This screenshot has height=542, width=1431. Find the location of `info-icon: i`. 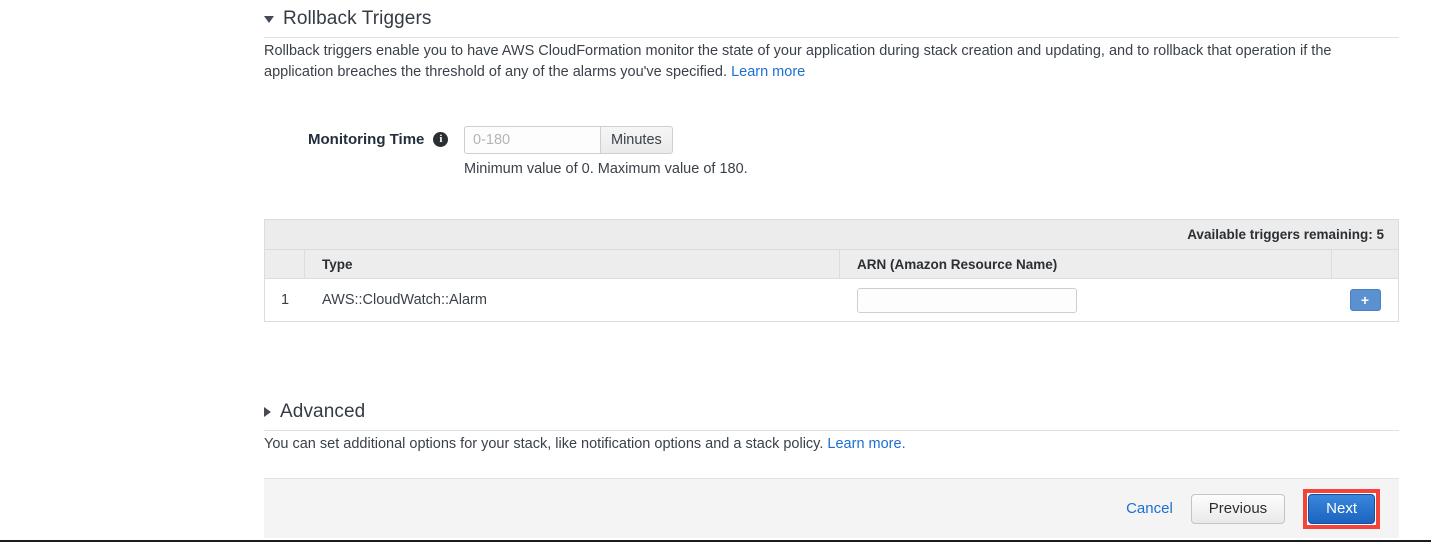

info-icon: i is located at coordinates (441, 139).